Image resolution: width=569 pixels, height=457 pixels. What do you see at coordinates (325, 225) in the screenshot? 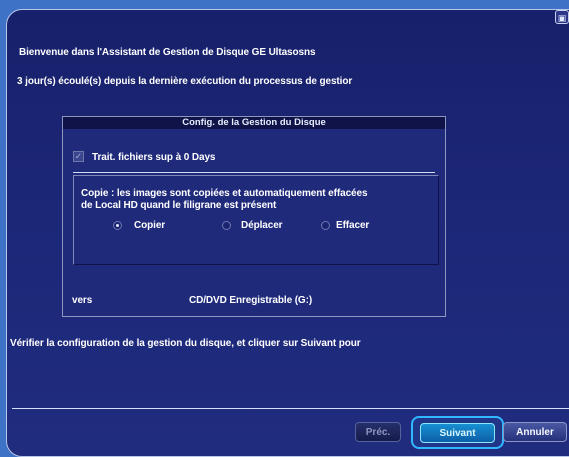
I see `delete-radio-button` at bounding box center [325, 225].